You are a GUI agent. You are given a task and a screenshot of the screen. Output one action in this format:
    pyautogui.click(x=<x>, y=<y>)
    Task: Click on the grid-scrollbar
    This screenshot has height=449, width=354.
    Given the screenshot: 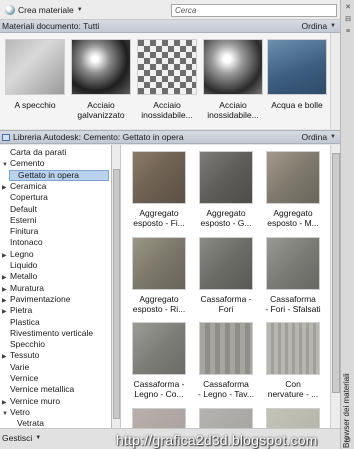 What is the action you would take?
    pyautogui.click(x=335, y=286)
    